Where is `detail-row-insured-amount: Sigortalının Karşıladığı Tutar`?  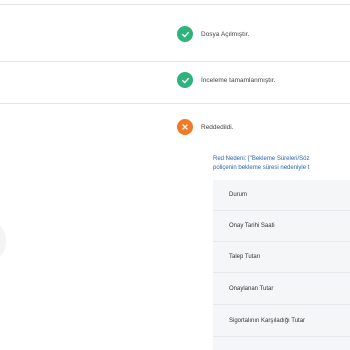
detail-row-insured-amount: Sigortalının Karşıladığı Tutar is located at coordinates (281, 321).